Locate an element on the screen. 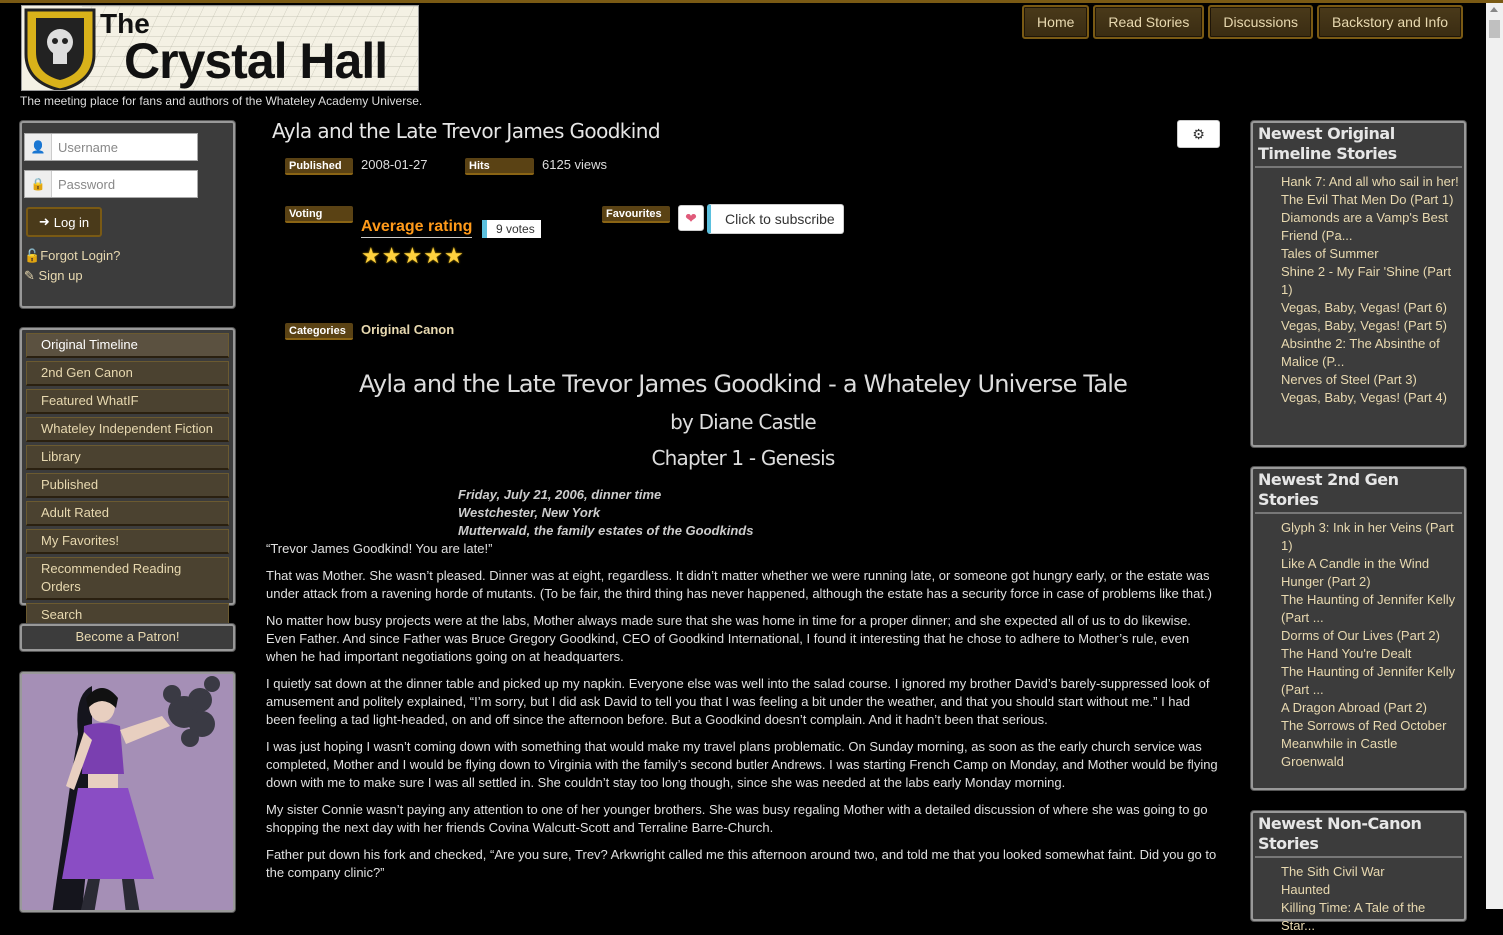 The width and height of the screenshot is (1503, 935). logo-text-title: Crystal Hall is located at coordinates (256, 61).